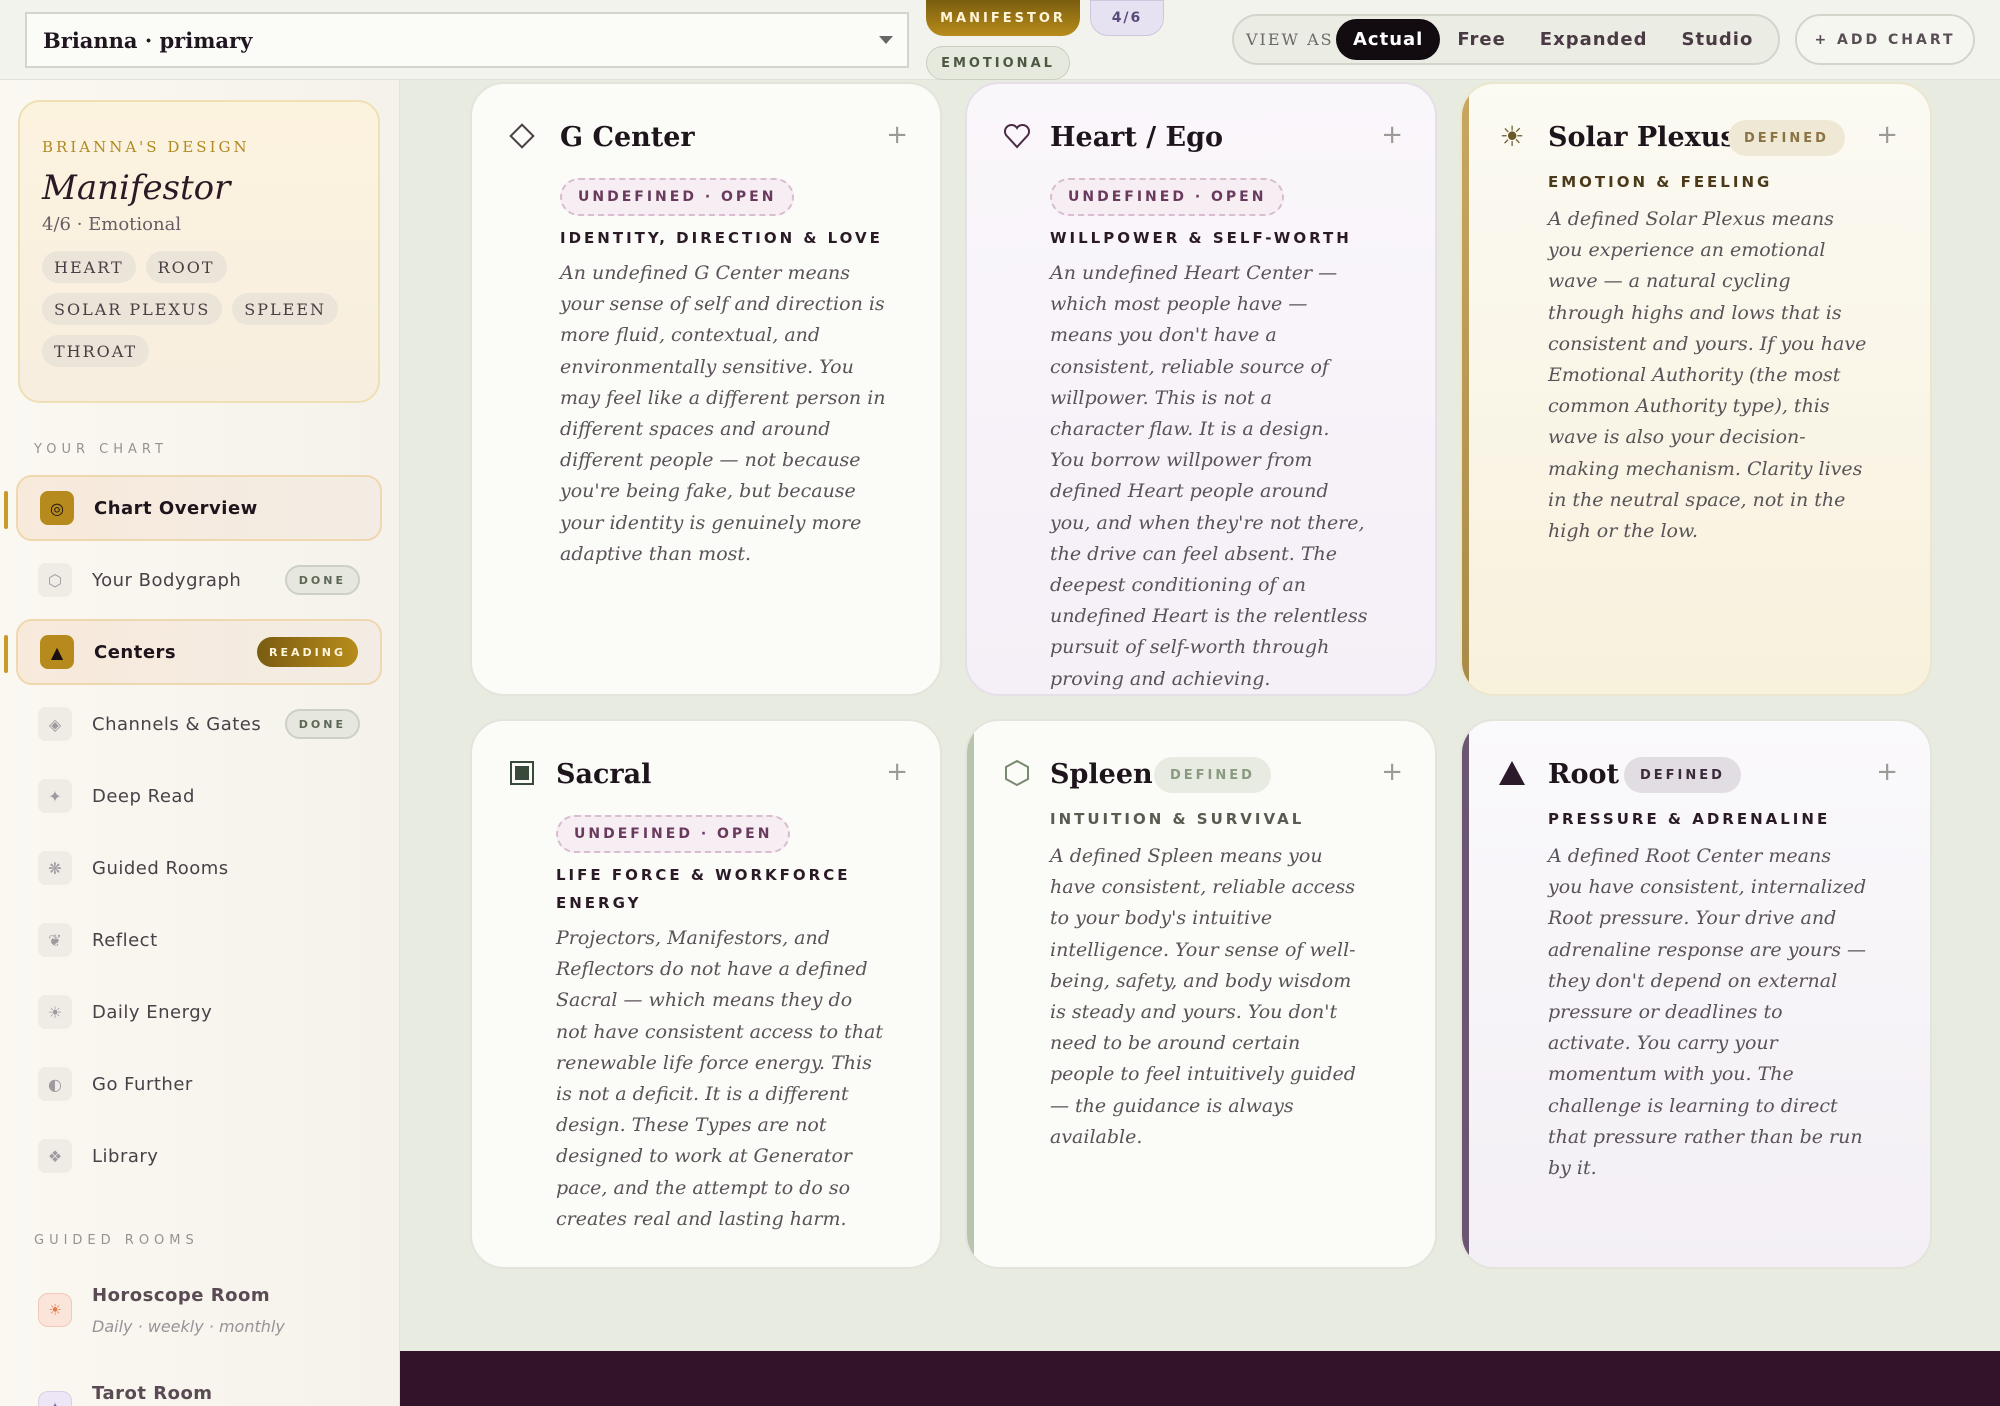  Describe the element at coordinates (627, 137) in the screenshot. I see `card-title: G Center` at that location.